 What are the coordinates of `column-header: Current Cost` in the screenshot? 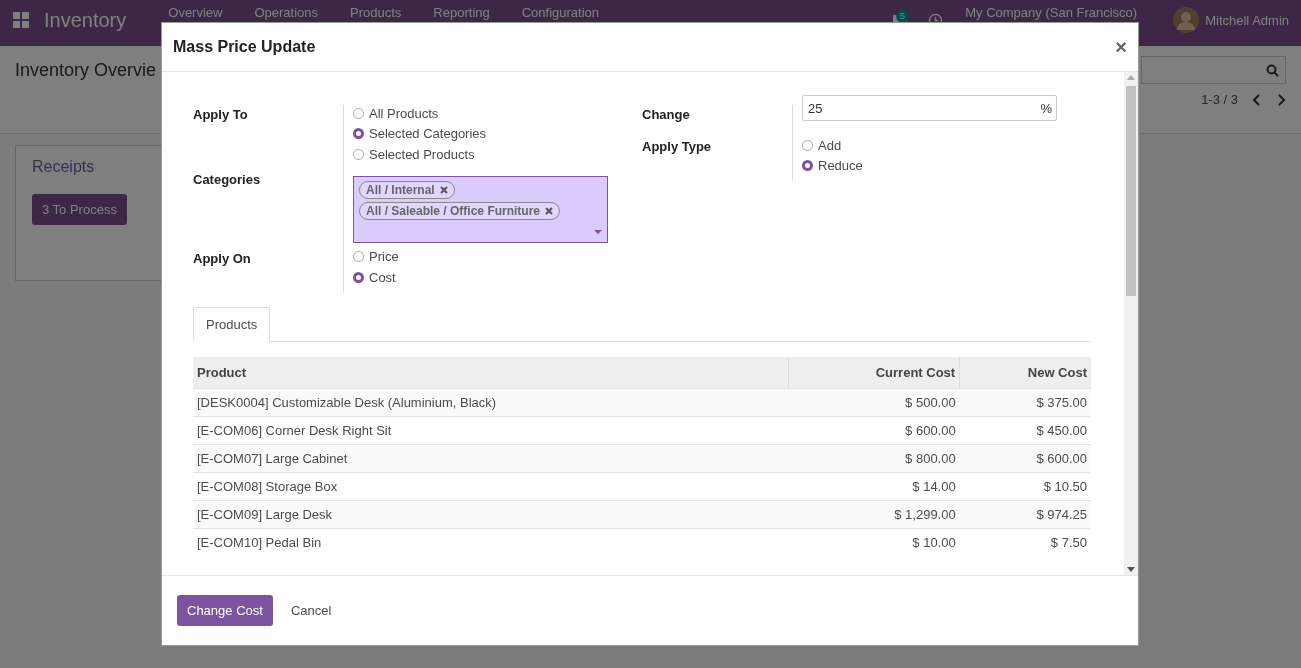 It's located at (874, 372).